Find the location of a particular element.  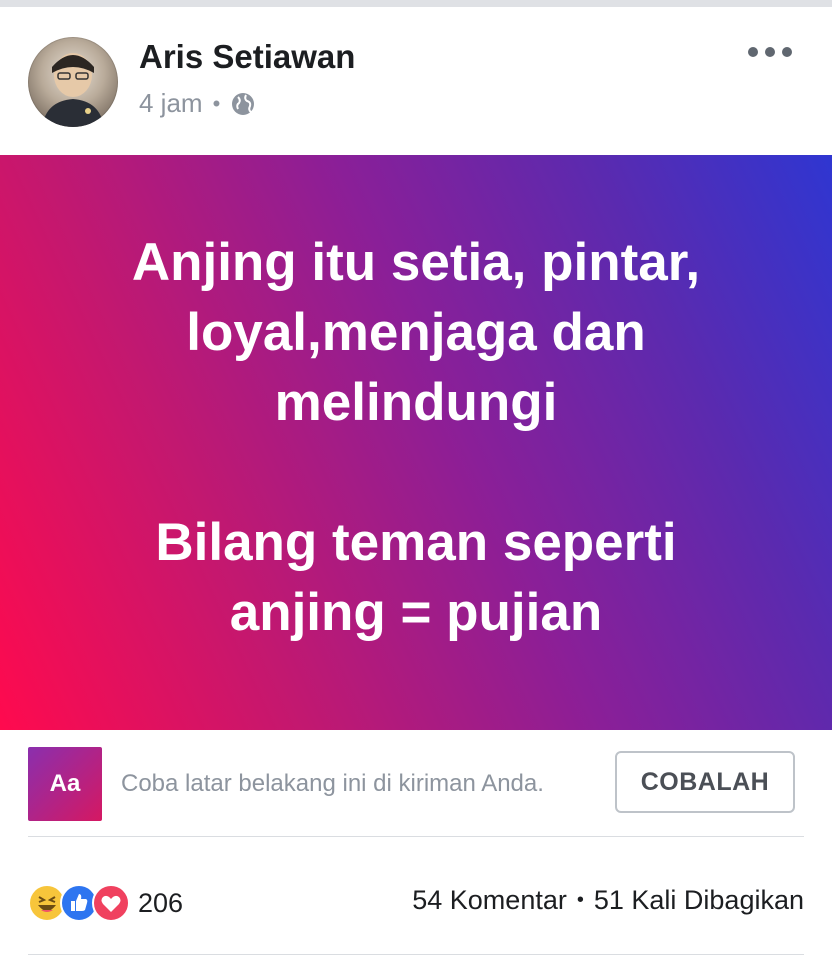

avatar-image is located at coordinates (73, 90).